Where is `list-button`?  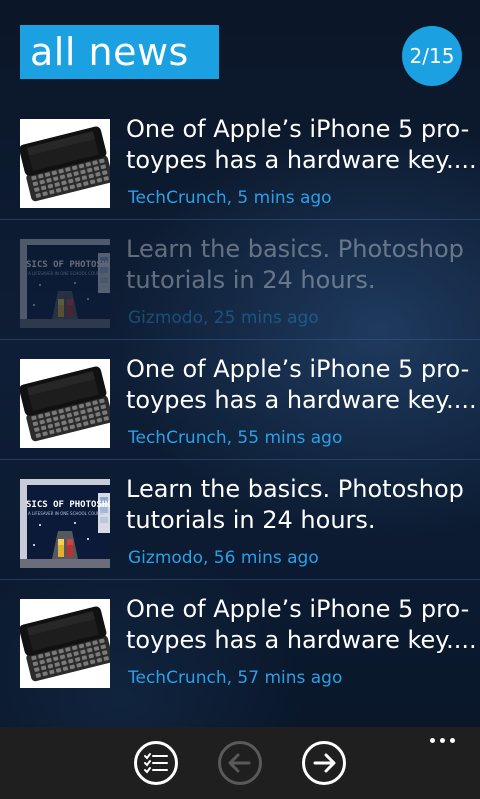
list-button is located at coordinates (156, 763).